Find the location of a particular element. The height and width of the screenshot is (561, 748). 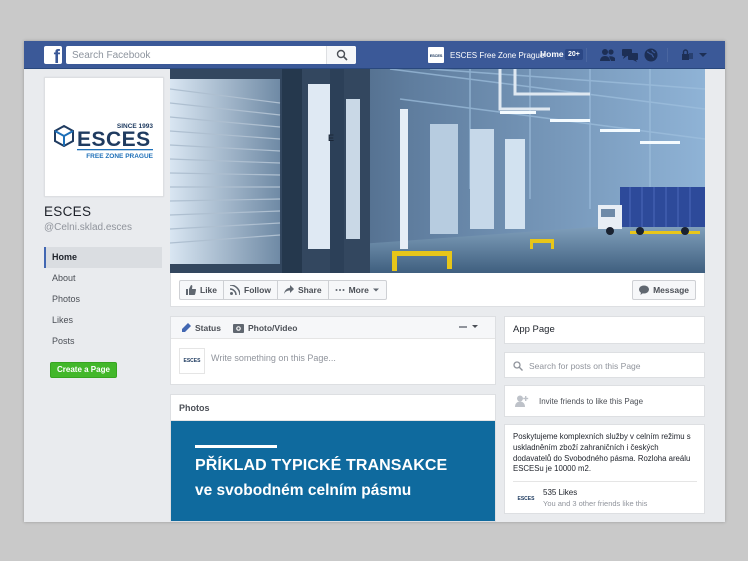

add-friend-icon is located at coordinates (522, 401).